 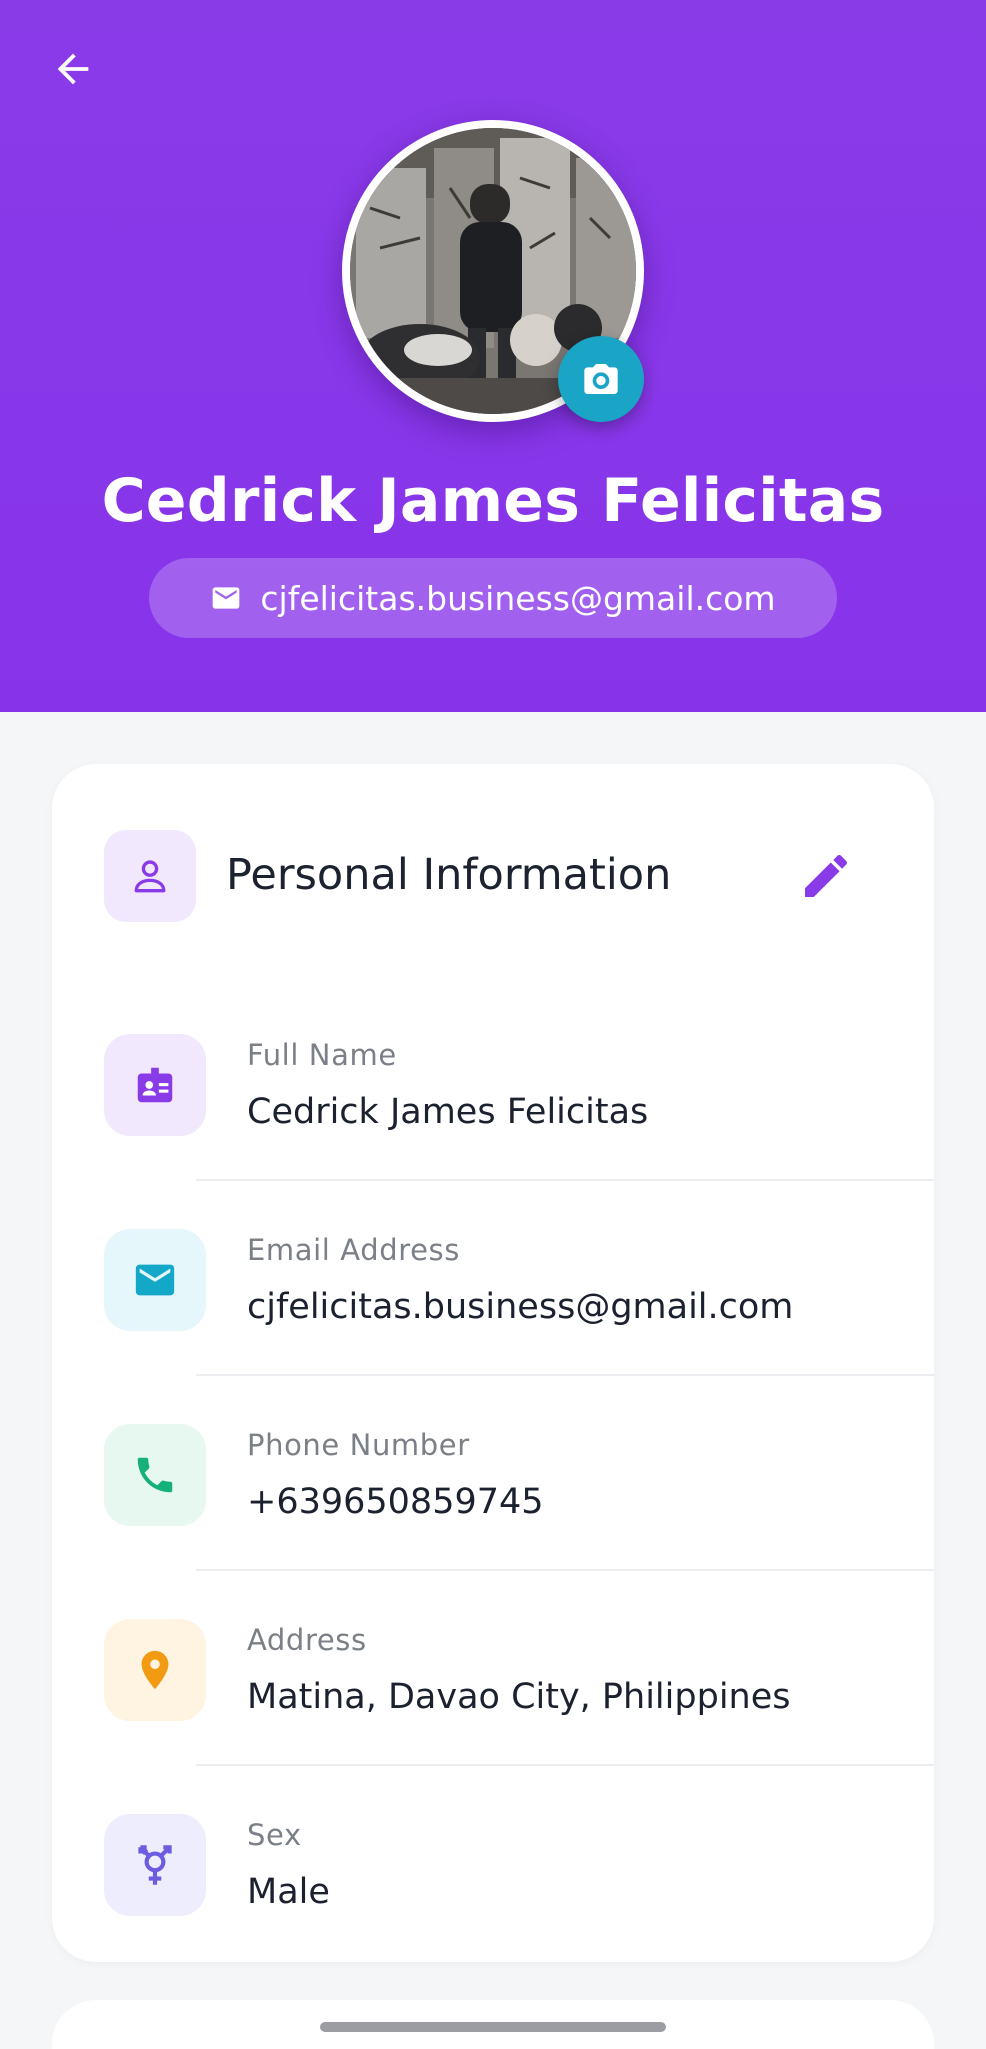 I want to click on change-photo-button, so click(x=601, y=379).